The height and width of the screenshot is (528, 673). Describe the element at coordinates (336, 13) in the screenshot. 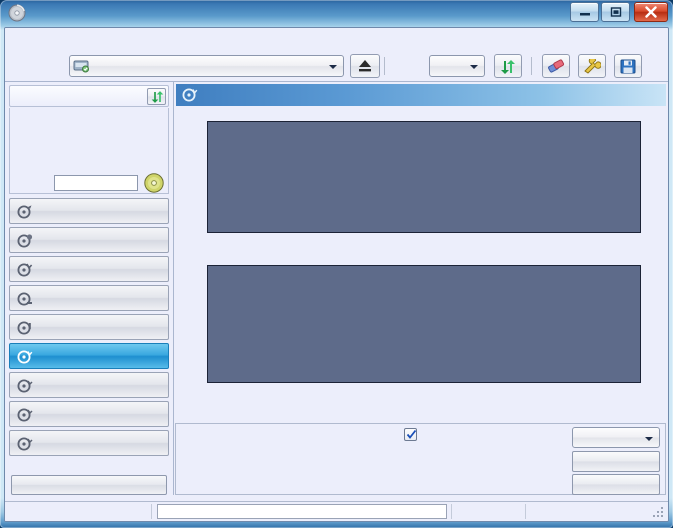

I see `title-bar` at that location.